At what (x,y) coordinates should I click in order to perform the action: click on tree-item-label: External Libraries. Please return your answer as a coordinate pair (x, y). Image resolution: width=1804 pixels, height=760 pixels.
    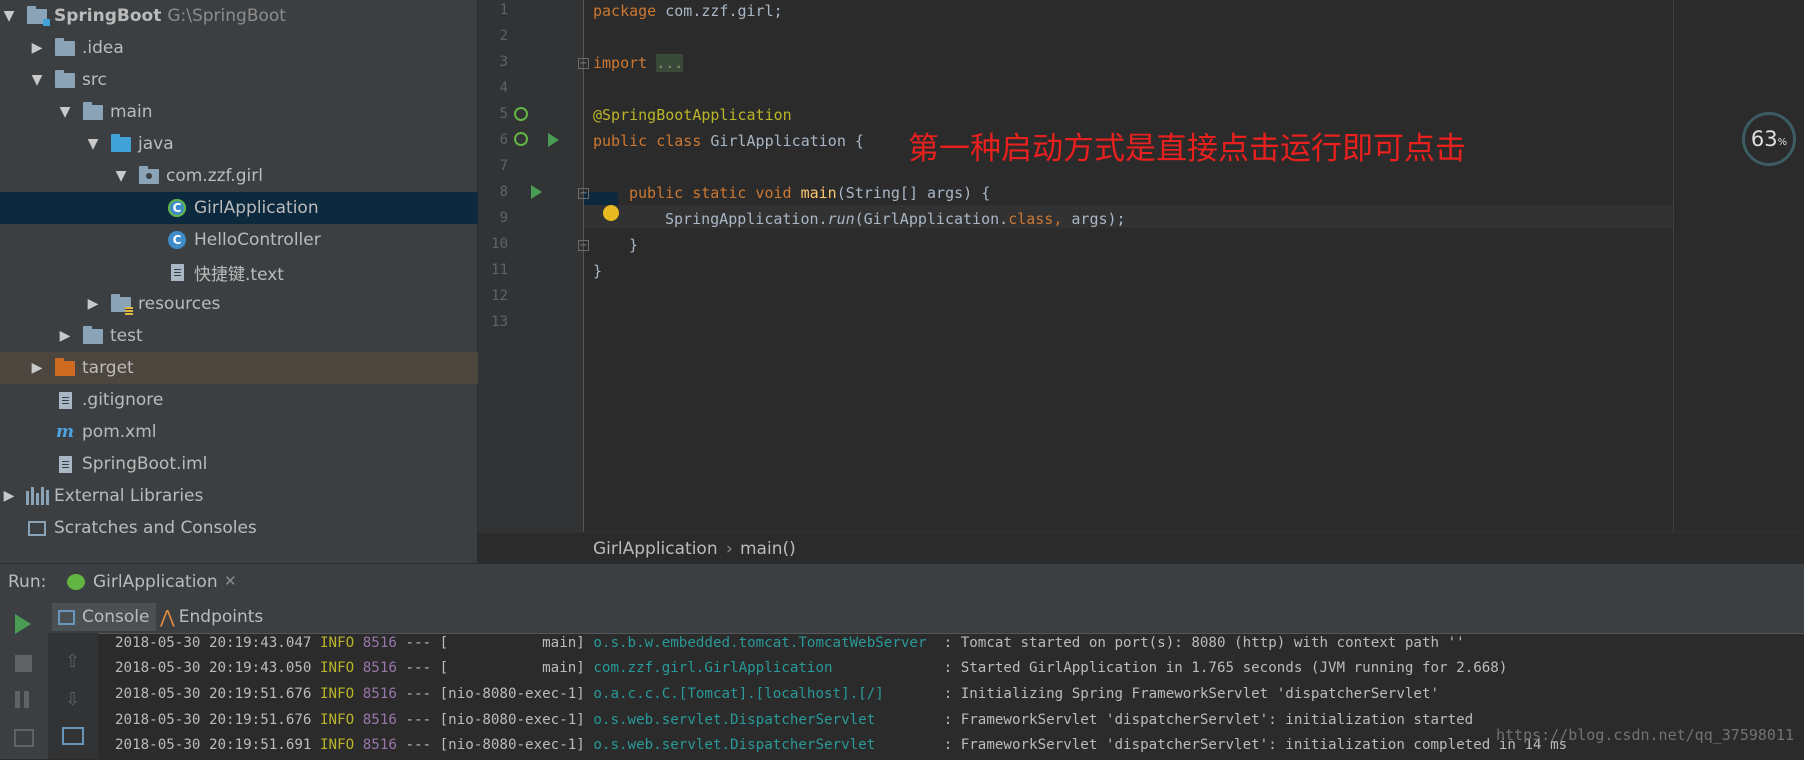
    Looking at the image, I should click on (129, 496).